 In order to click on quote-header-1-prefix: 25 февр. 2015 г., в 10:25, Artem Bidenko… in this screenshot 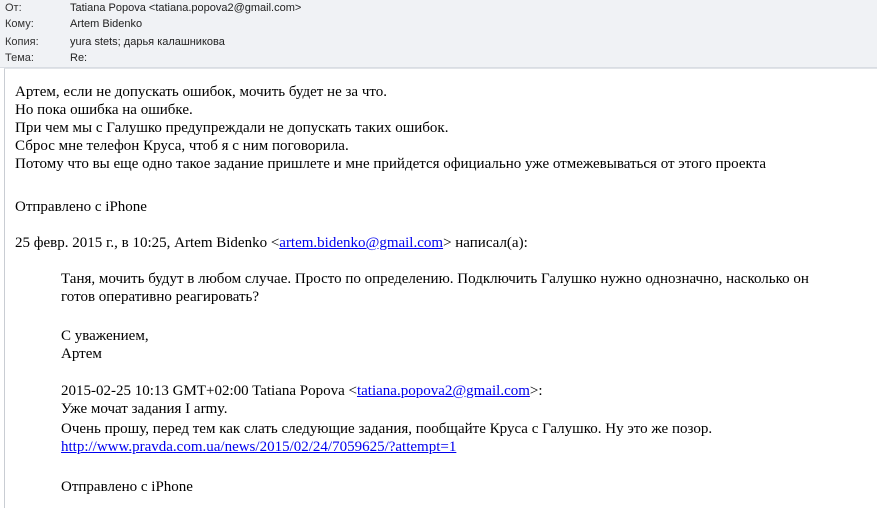, I will do `click(147, 243)`.